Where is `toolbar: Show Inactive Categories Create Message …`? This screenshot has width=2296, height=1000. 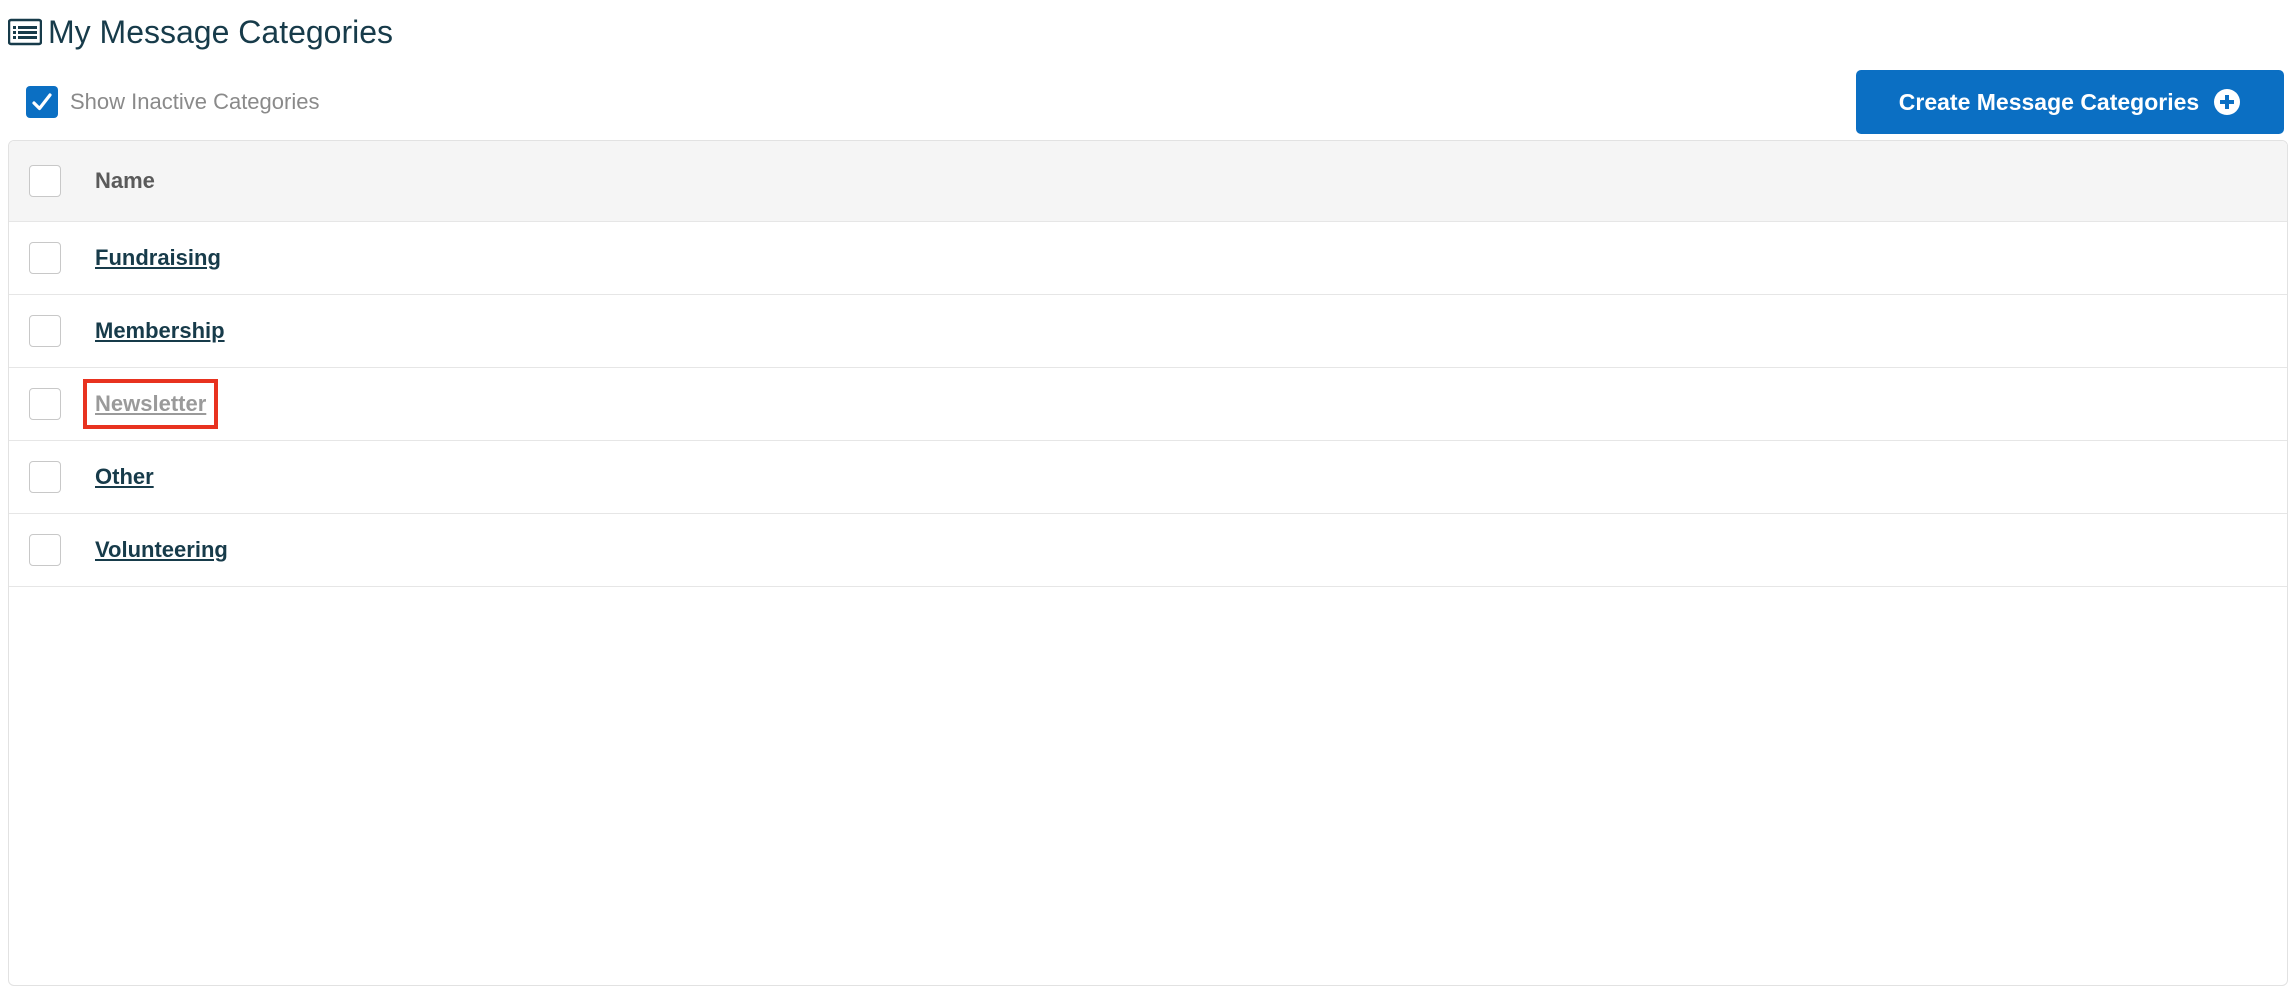
toolbar: Show Inactive Categories Create Message … is located at coordinates (1155, 102).